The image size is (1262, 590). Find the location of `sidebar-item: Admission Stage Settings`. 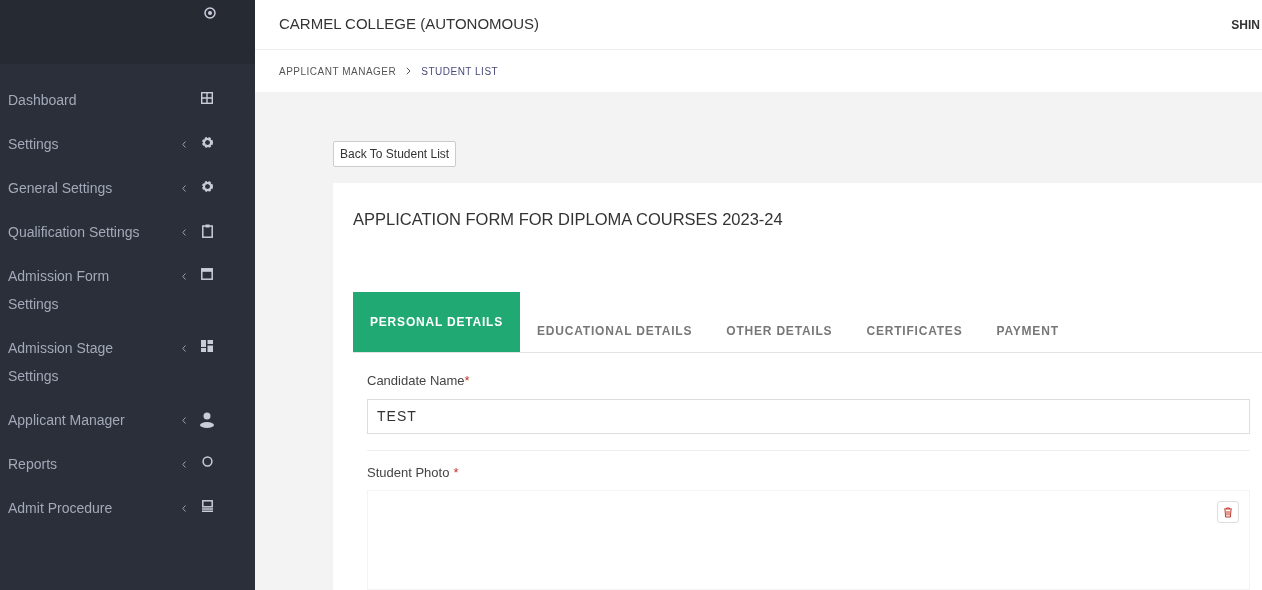

sidebar-item: Admission Stage Settings is located at coordinates (74, 362).